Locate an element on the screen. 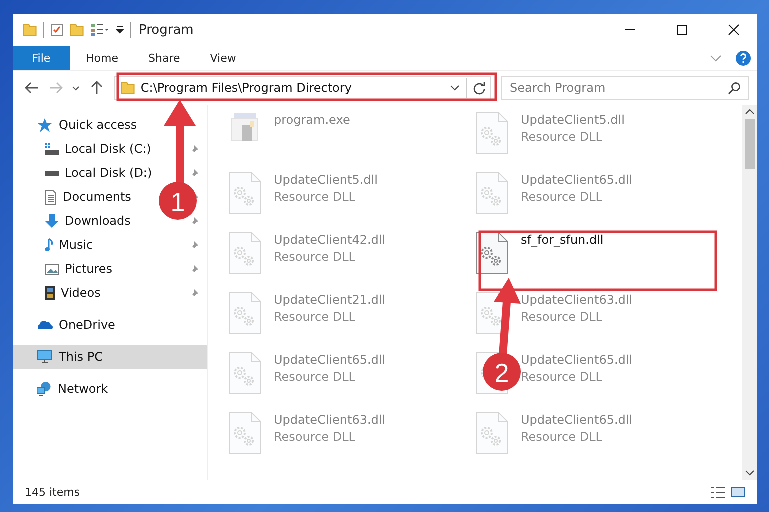  scroll-down-icon is located at coordinates (749, 473).